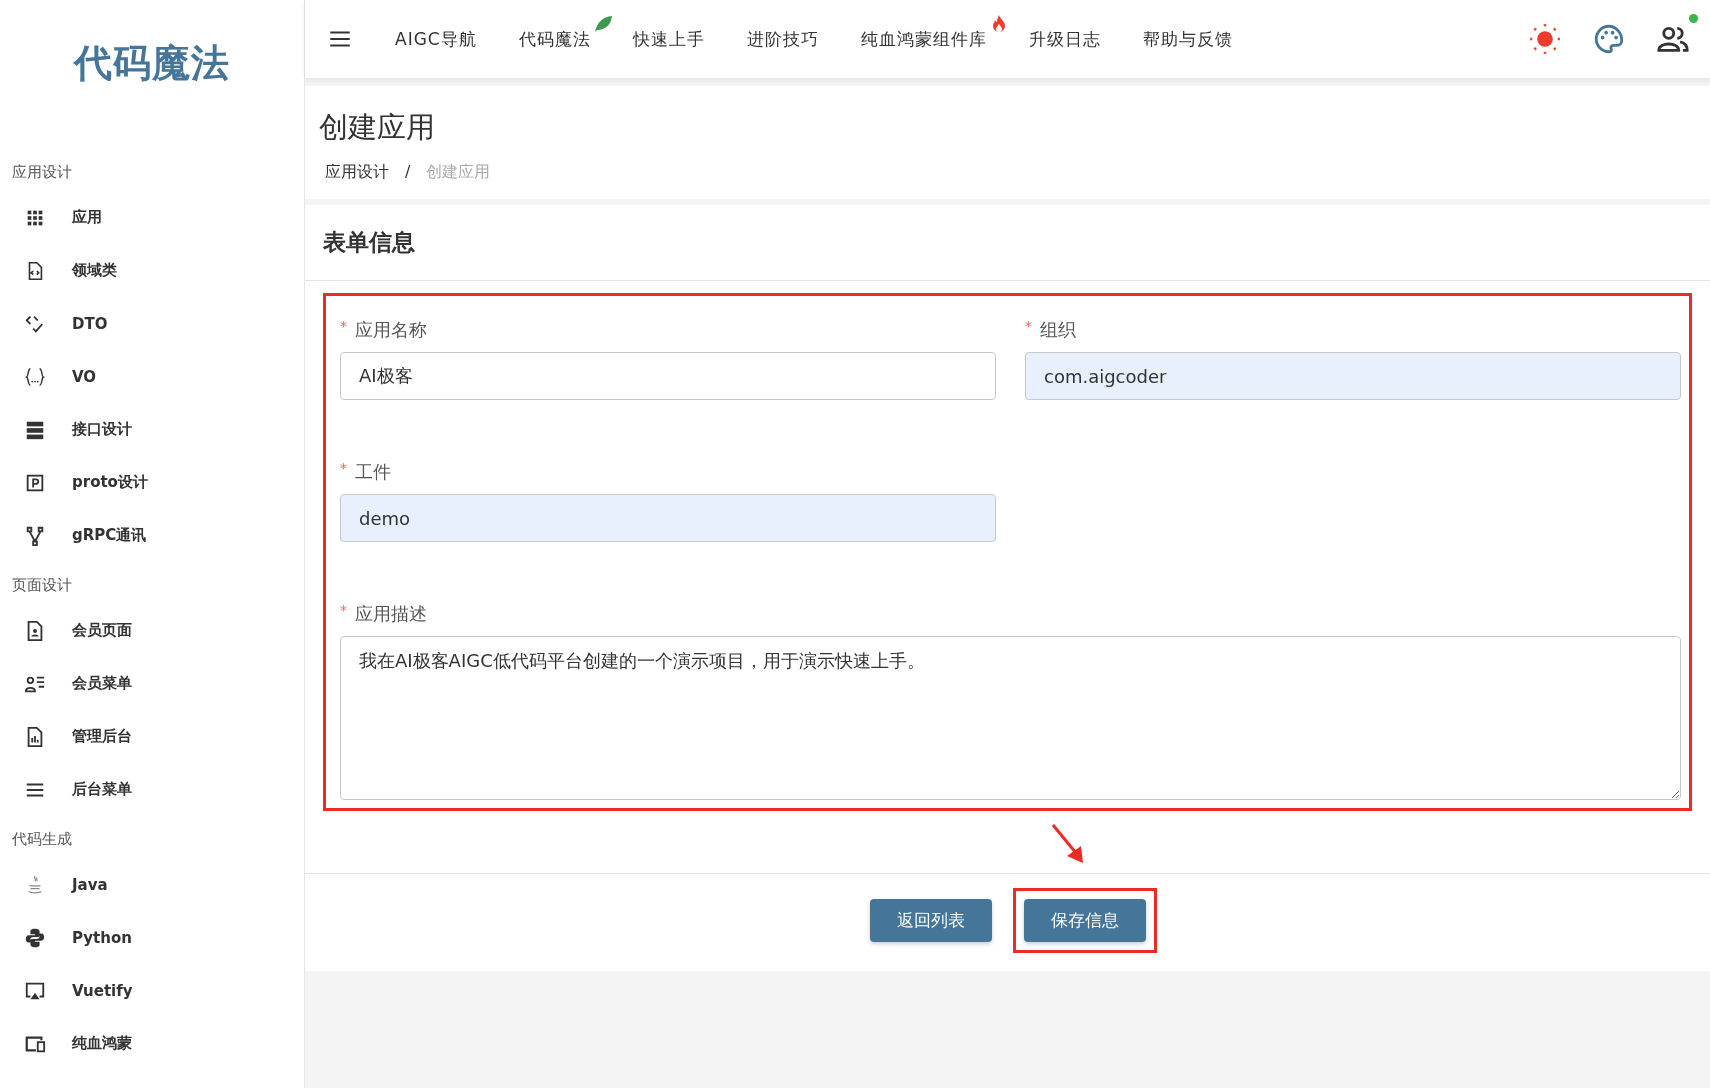  What do you see at coordinates (366, 472) in the screenshot?
I see `field-label: * 工件` at bounding box center [366, 472].